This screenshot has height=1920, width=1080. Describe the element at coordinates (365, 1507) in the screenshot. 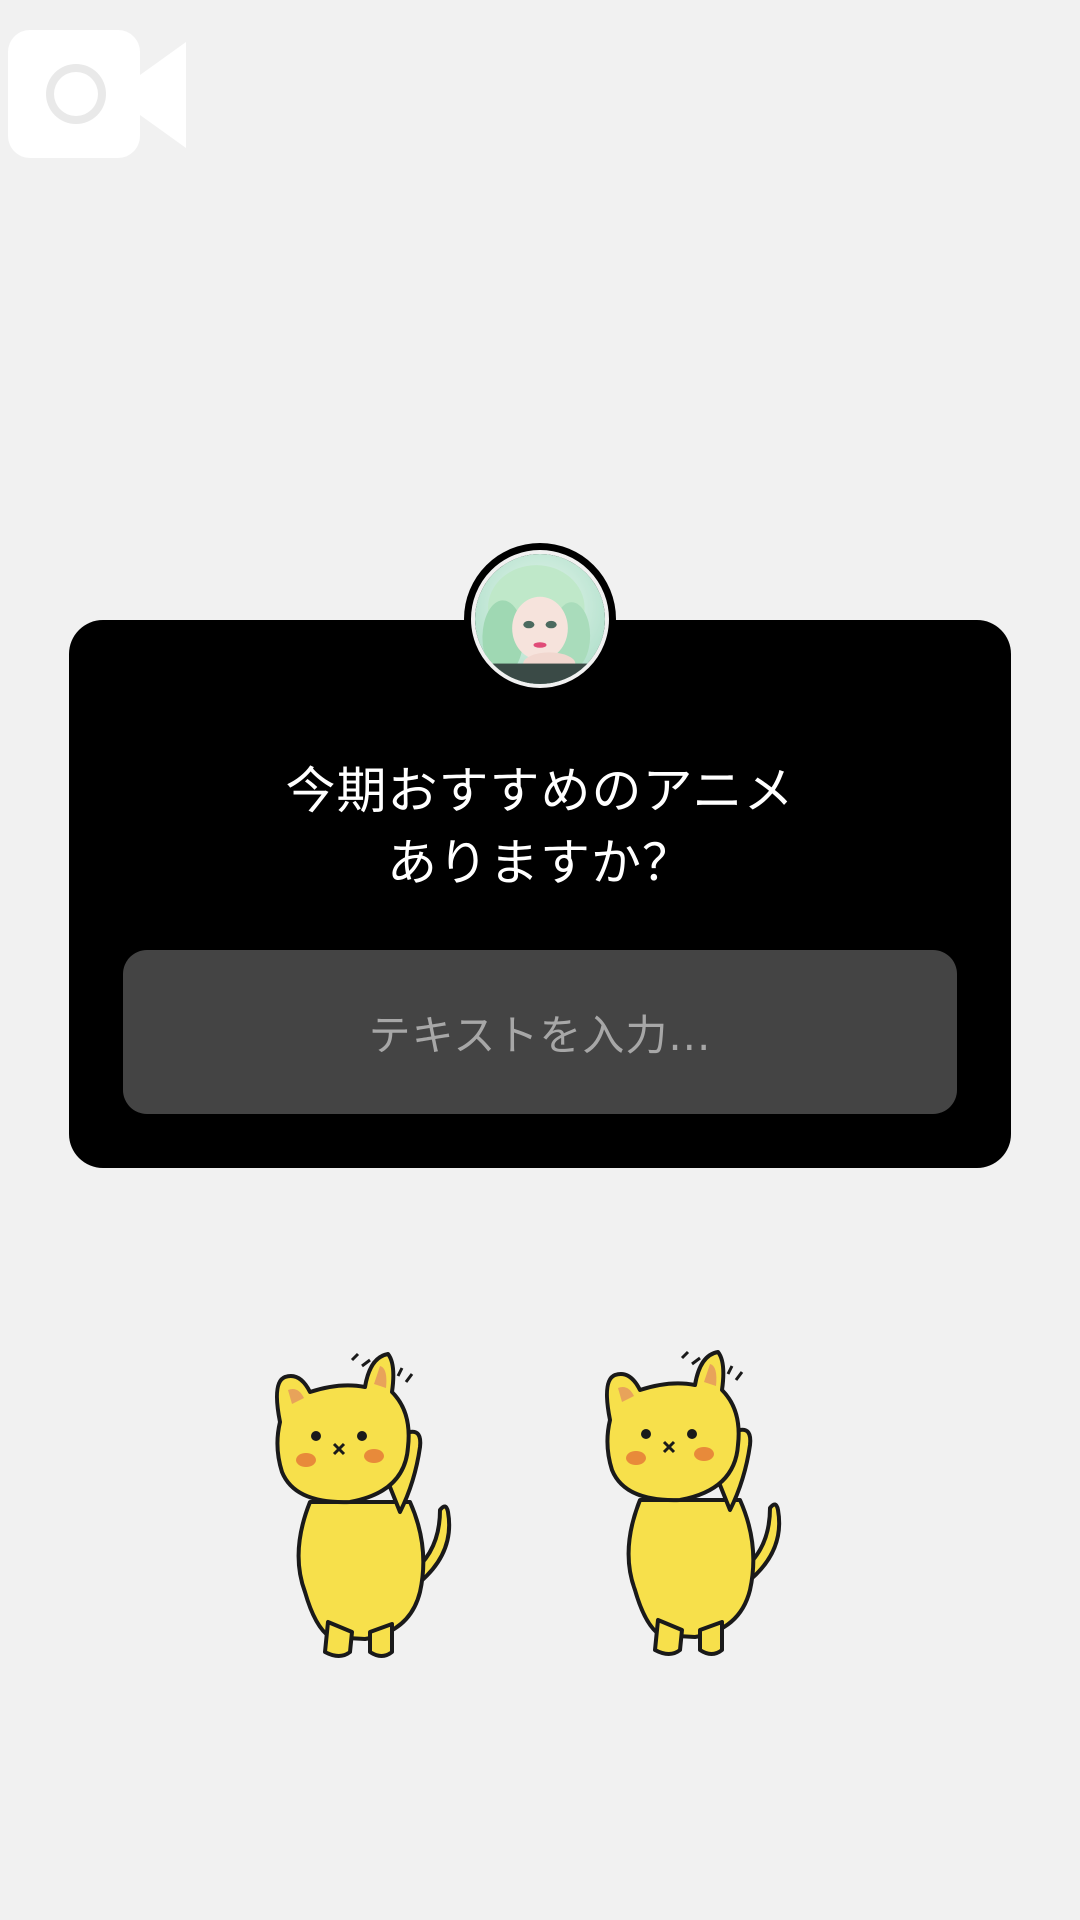

I see `cat-sticker-left` at that location.